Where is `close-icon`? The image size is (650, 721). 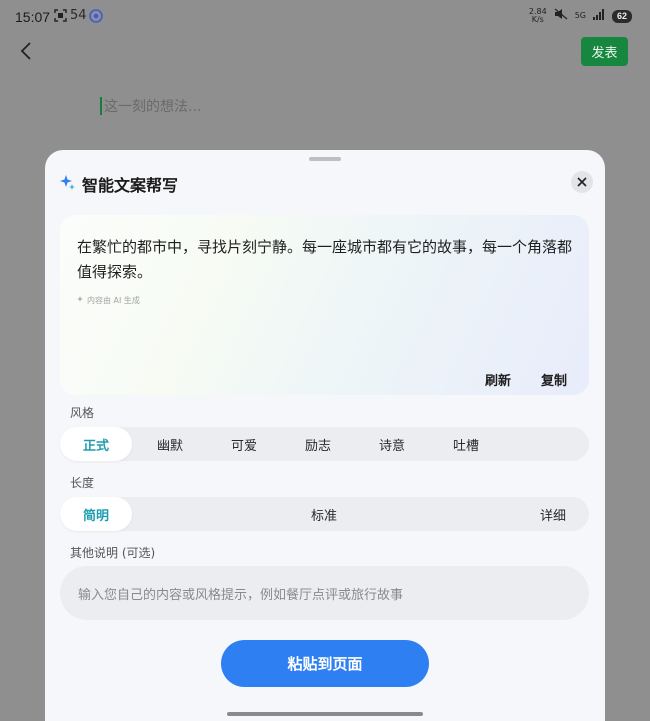
close-icon is located at coordinates (582, 182).